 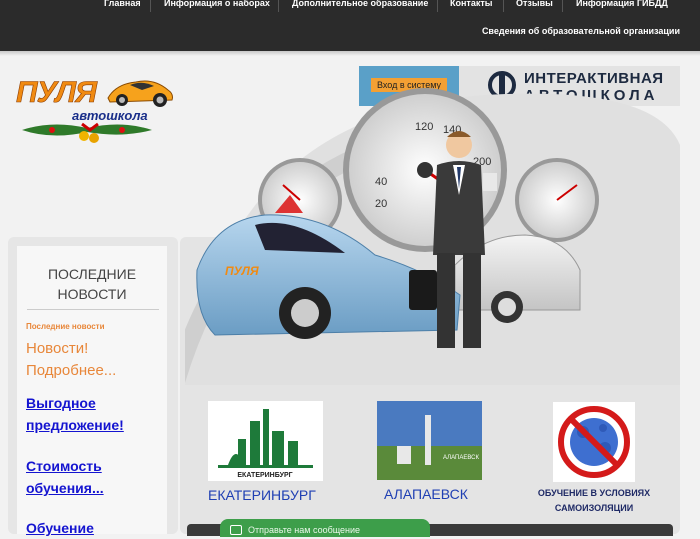 I want to click on nav-contacts: Контакты, so click(x=471, y=4).